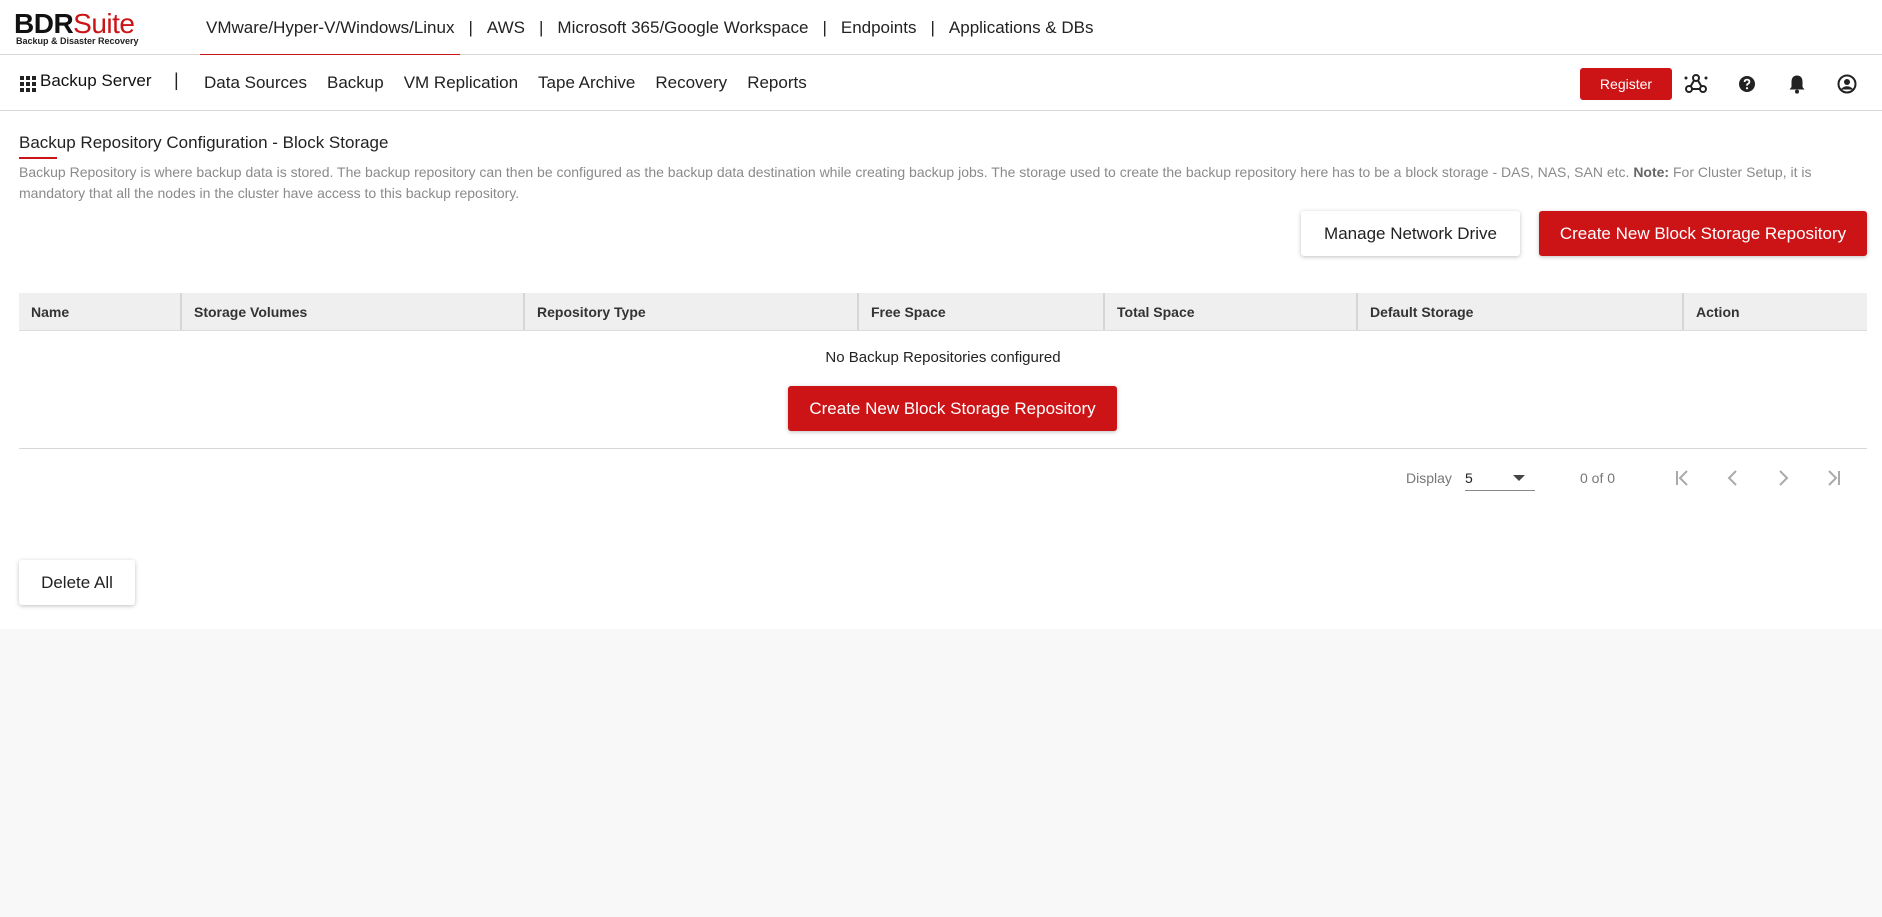 The width and height of the screenshot is (1882, 917). What do you see at coordinates (943, 357) in the screenshot?
I see `empty-state-message: No Backup Repositories configured` at bounding box center [943, 357].